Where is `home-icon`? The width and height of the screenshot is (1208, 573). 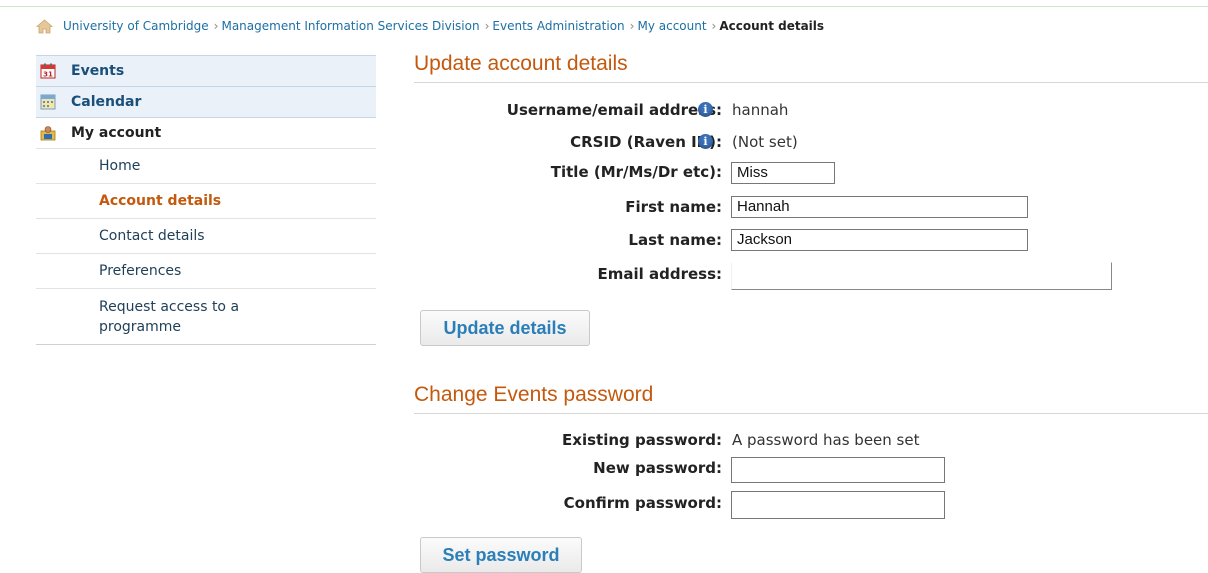
home-icon is located at coordinates (44, 26).